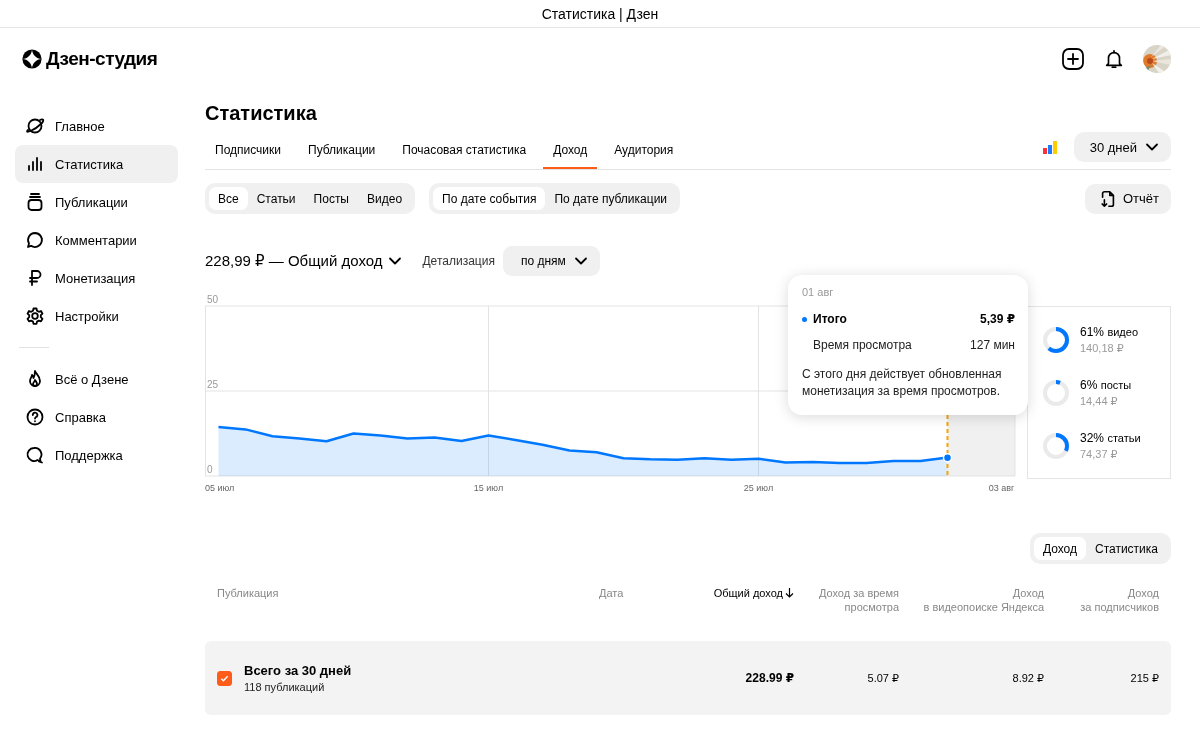  Describe the element at coordinates (35, 417) in the screenshot. I see `help-icon` at that location.